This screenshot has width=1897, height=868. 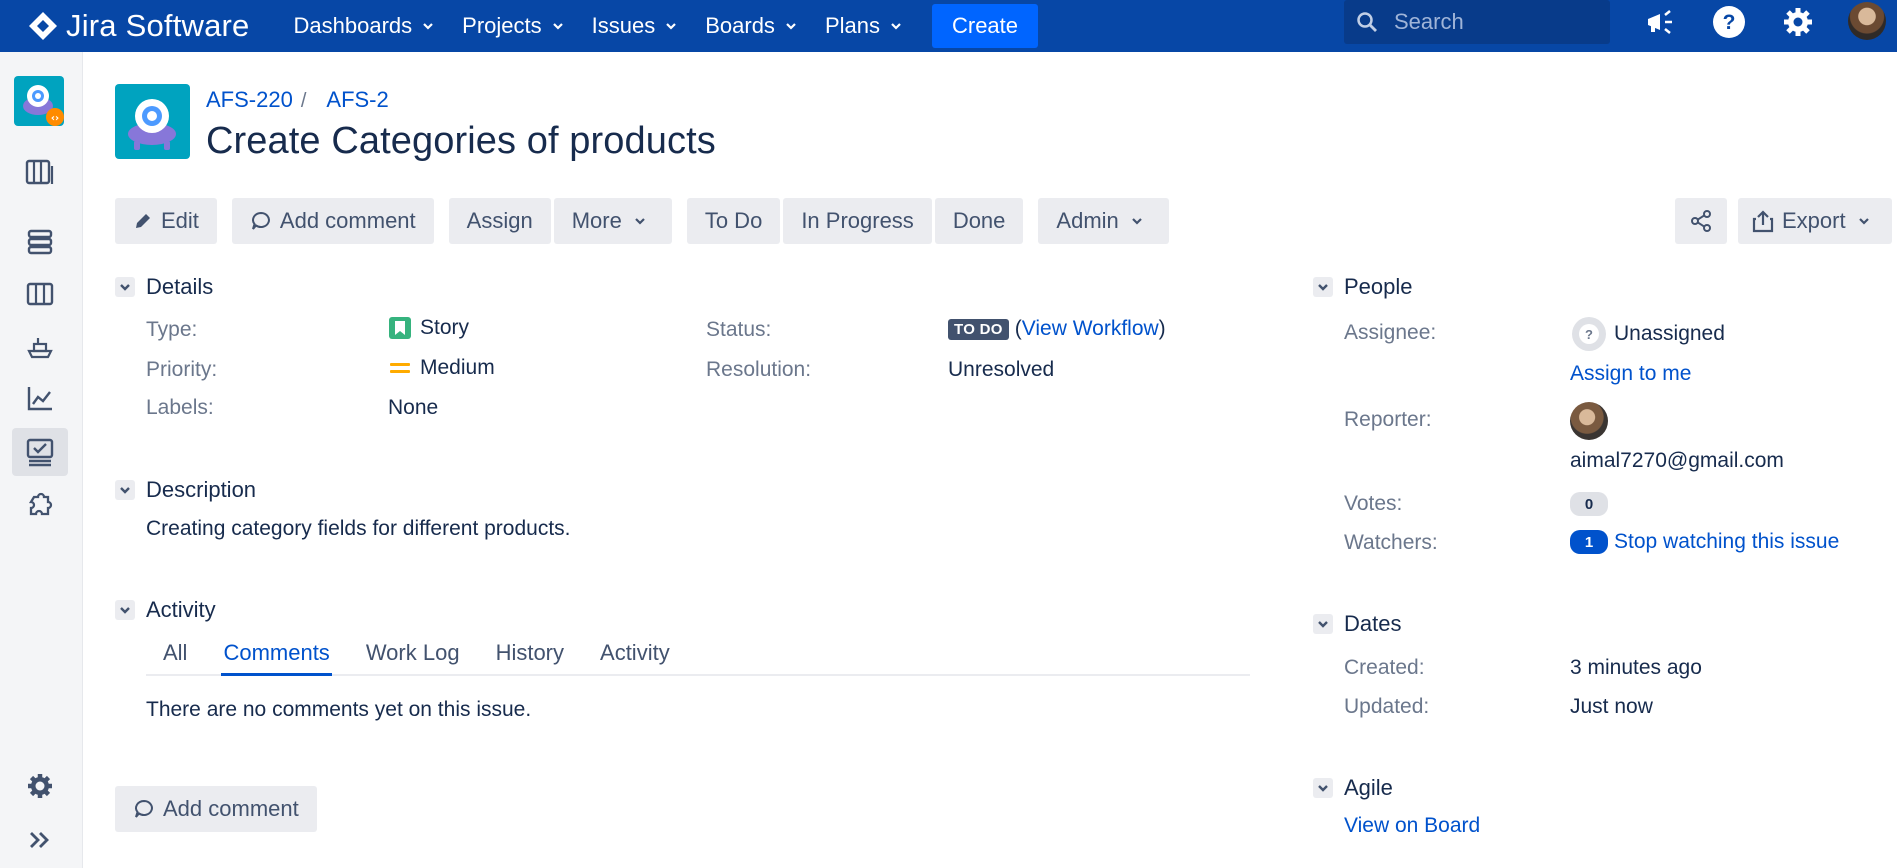 I want to click on add-comment-footer-button: Add comment, so click(x=216, y=809).